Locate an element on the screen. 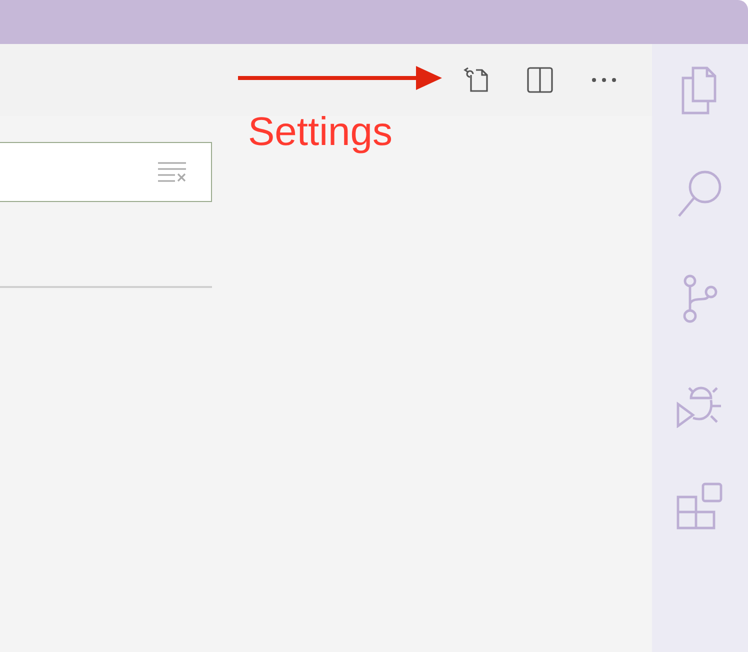  more-icon is located at coordinates (604, 80).